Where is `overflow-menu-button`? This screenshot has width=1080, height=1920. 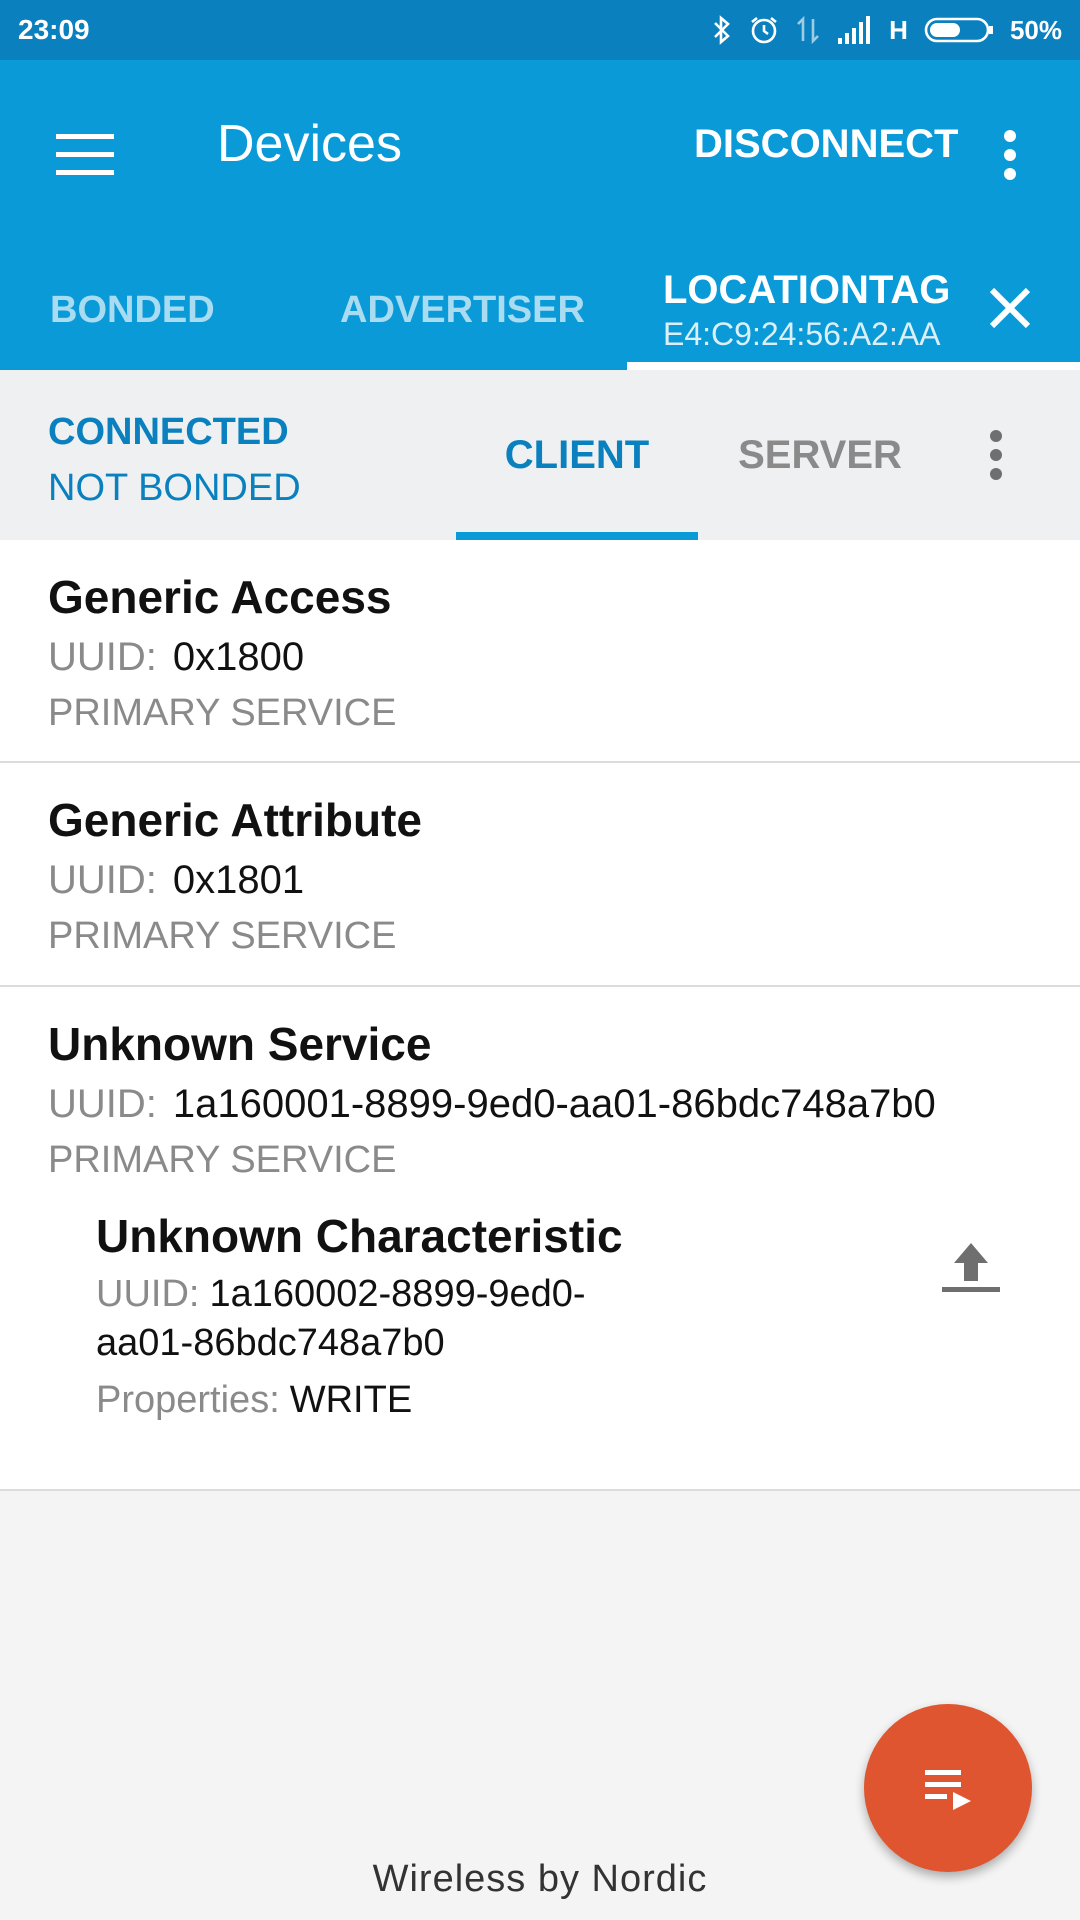
overflow-menu-button is located at coordinates (1010, 155).